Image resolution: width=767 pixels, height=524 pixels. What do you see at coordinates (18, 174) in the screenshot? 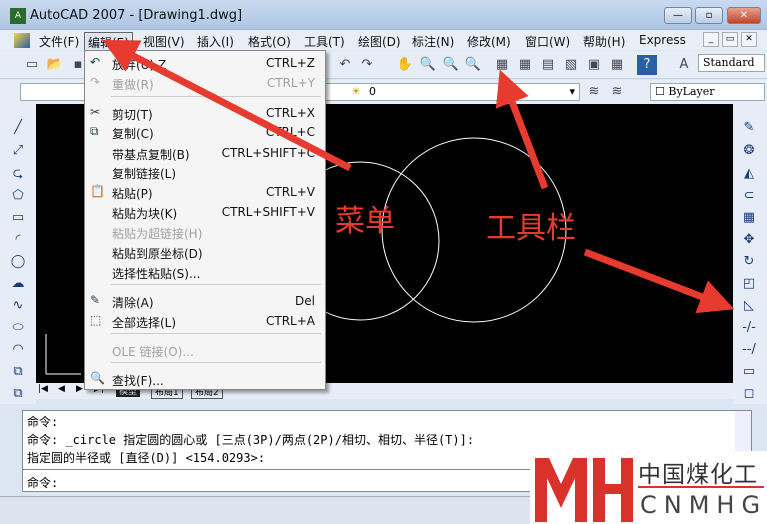
I see `polyline-icon: ⮎` at bounding box center [18, 174].